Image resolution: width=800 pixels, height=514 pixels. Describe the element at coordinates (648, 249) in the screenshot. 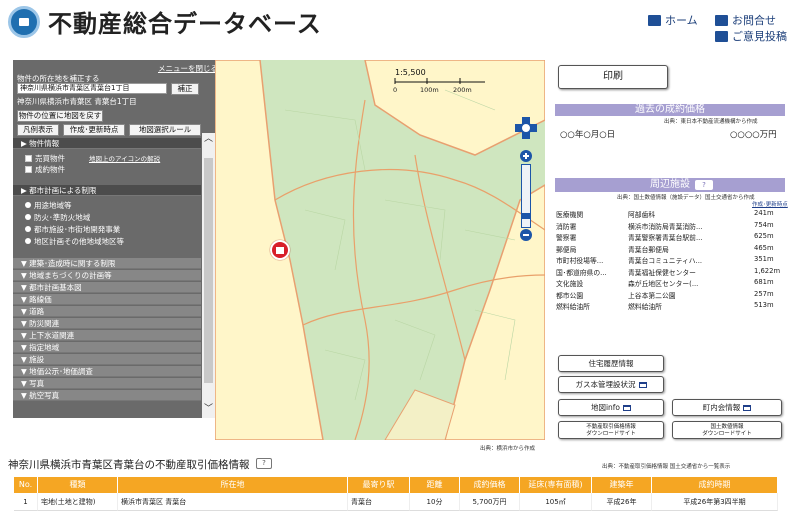

I see `facility-name: 青葉台郵便局` at that location.